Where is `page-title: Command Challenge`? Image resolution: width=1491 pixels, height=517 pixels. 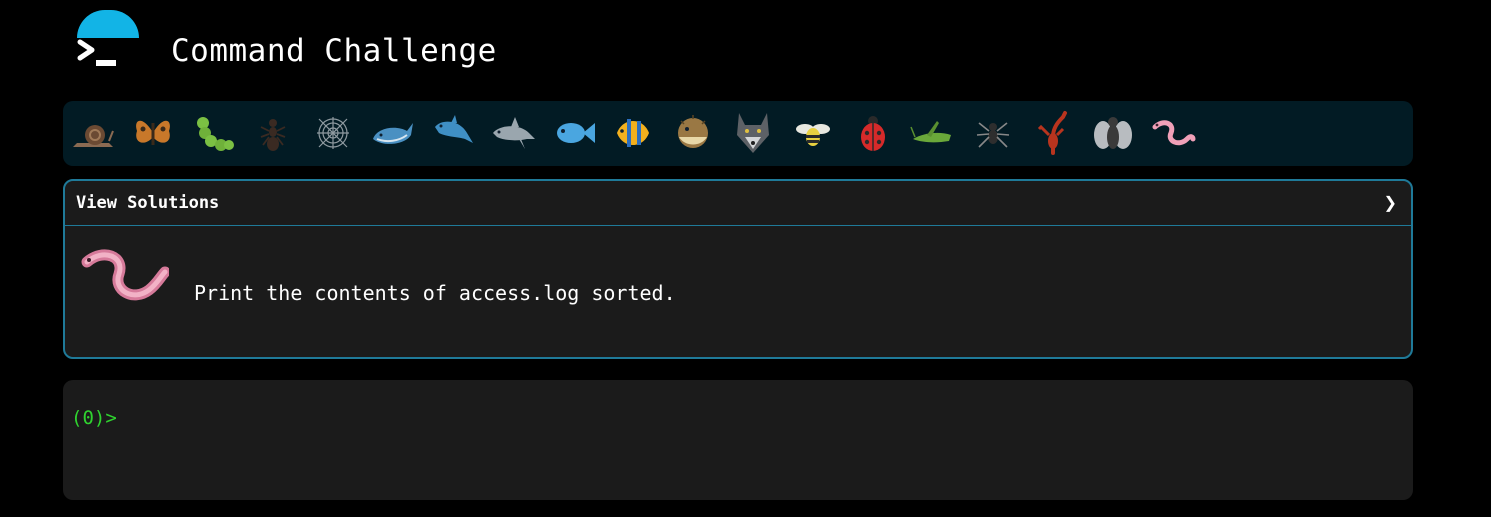
page-title: Command Challenge is located at coordinates (334, 51).